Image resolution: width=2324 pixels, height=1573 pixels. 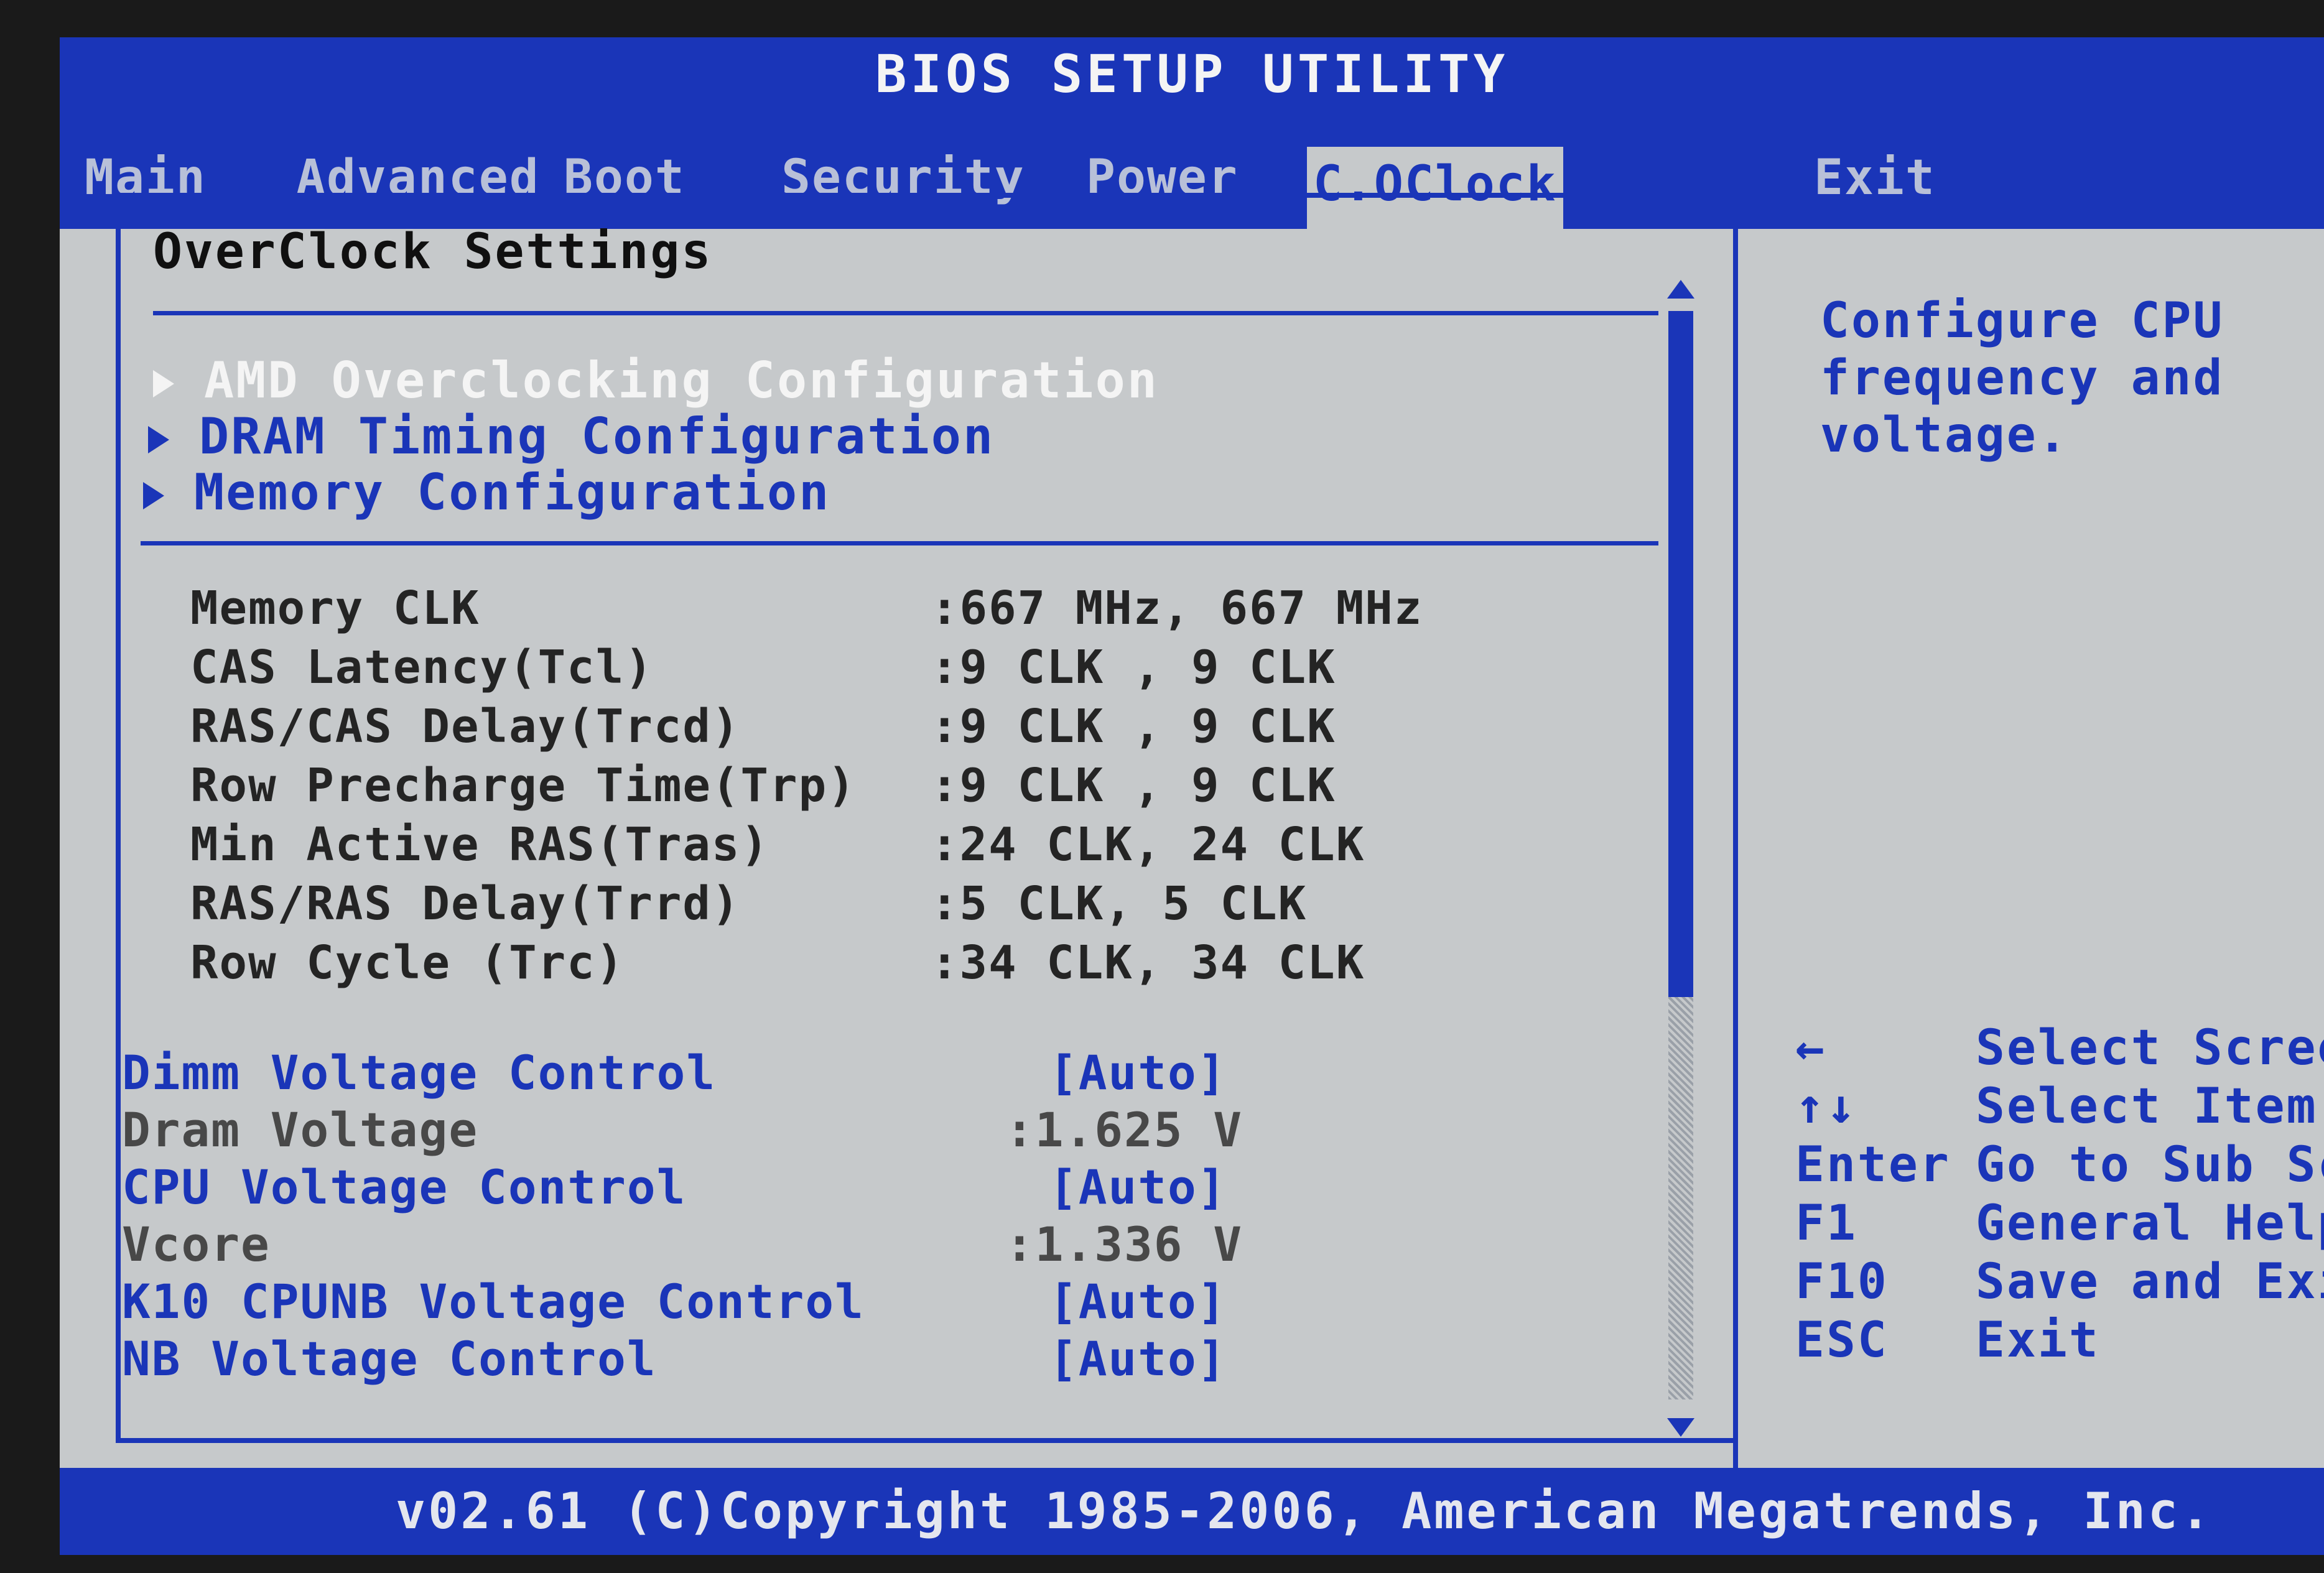 I want to click on arrow-up-down-icon: ↑↓, so click(x=1826, y=1107).